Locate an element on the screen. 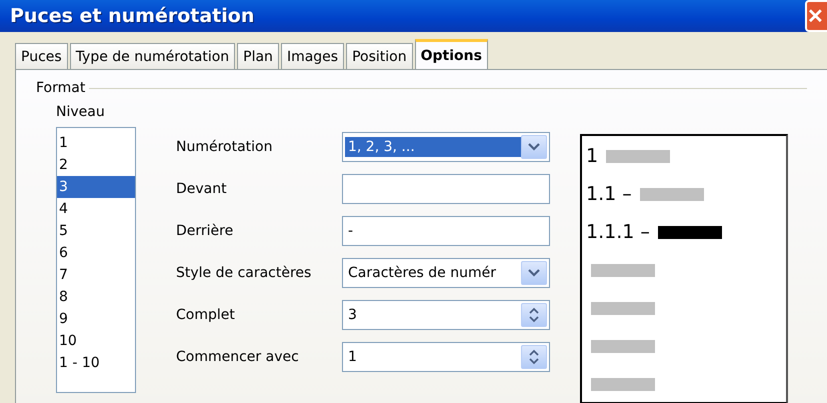 The image size is (827, 403). field-label: Devant is located at coordinates (202, 189).